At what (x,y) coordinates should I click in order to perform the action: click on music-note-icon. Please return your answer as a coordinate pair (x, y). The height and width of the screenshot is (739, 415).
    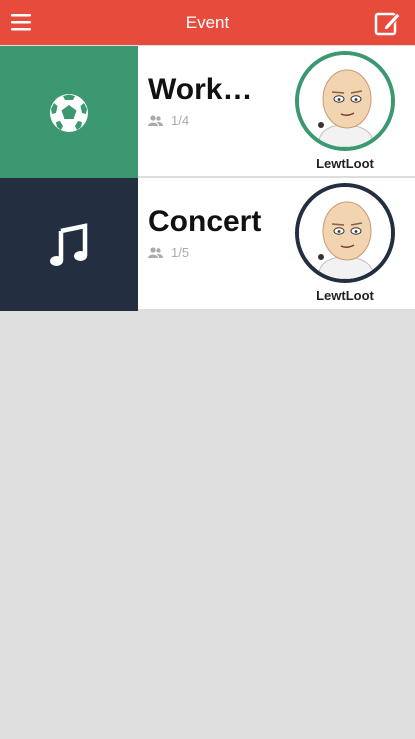
    Looking at the image, I should click on (69, 244).